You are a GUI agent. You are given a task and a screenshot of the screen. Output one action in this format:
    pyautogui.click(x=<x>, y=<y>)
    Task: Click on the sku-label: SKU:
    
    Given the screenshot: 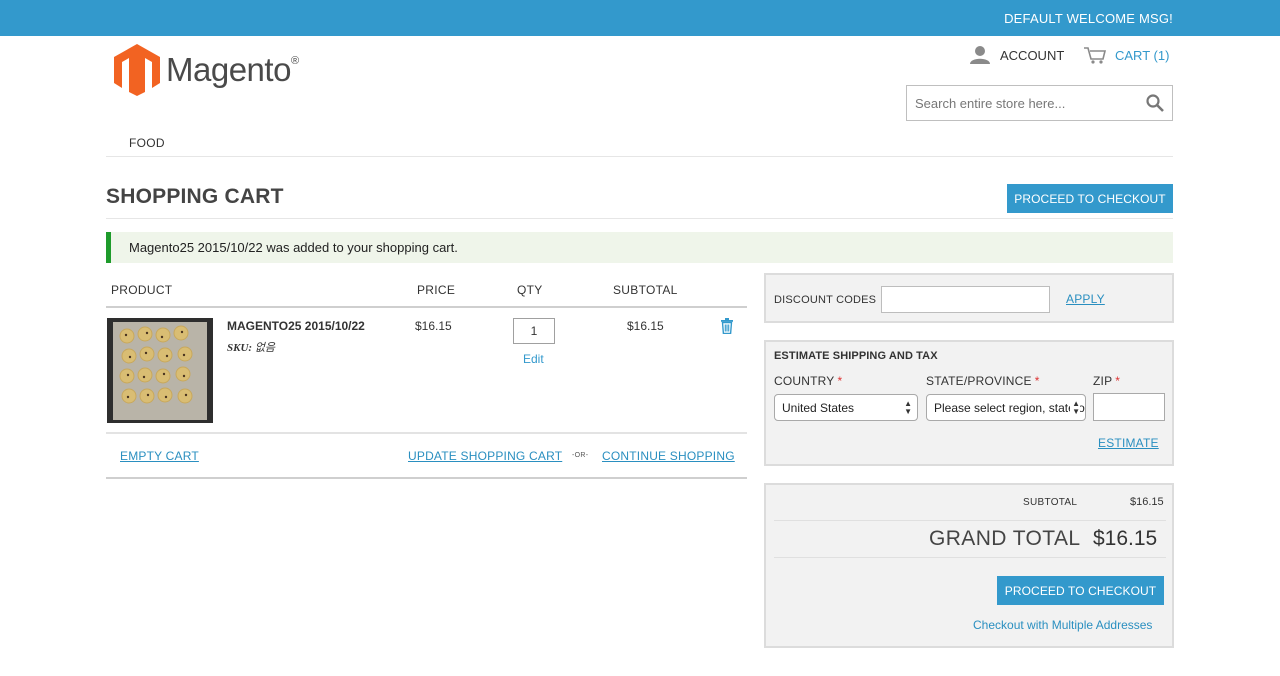 What is the action you would take?
    pyautogui.click(x=240, y=348)
    